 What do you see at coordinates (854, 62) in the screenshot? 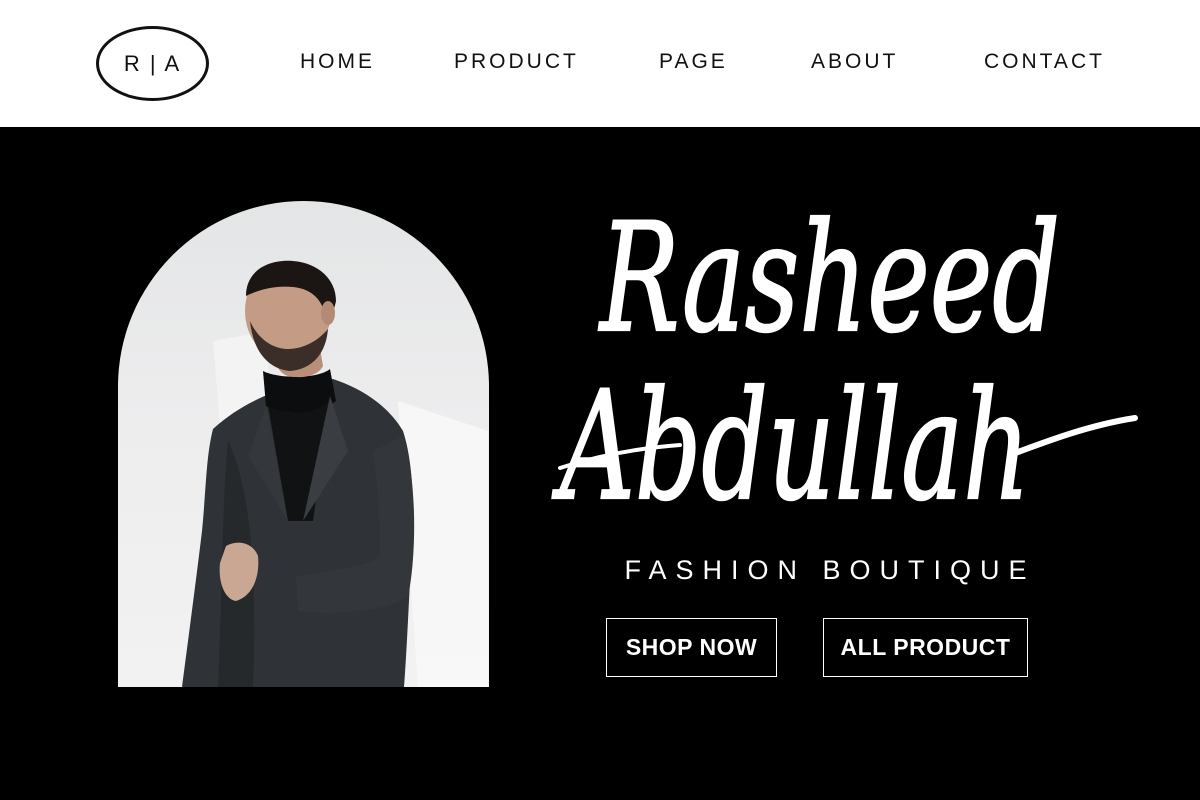
I see `nav-item-about: ABOUT` at bounding box center [854, 62].